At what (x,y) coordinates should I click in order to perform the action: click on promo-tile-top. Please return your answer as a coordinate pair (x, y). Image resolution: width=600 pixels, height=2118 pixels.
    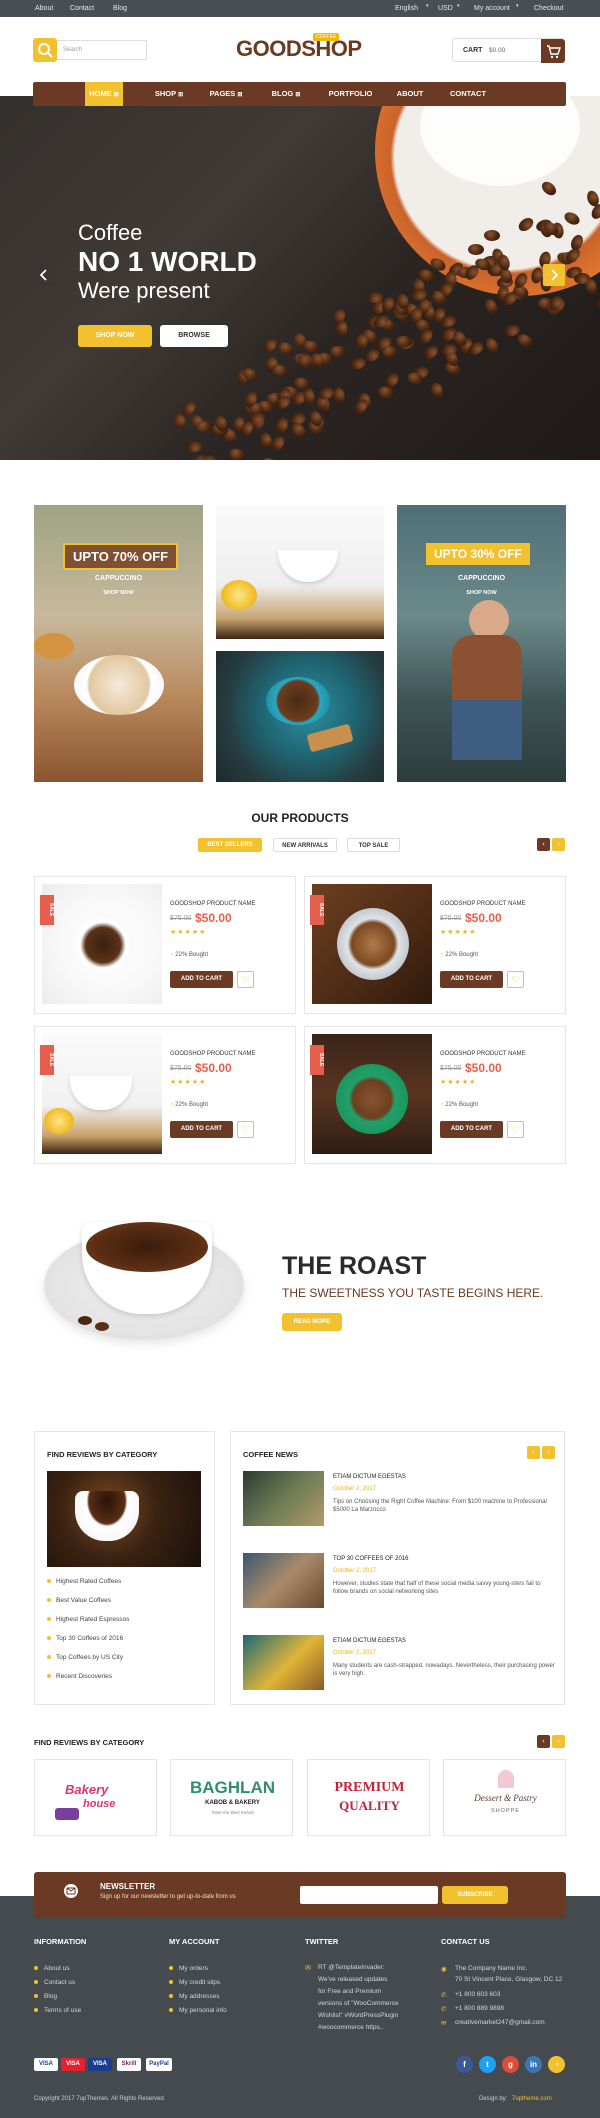
    Looking at the image, I should click on (300, 572).